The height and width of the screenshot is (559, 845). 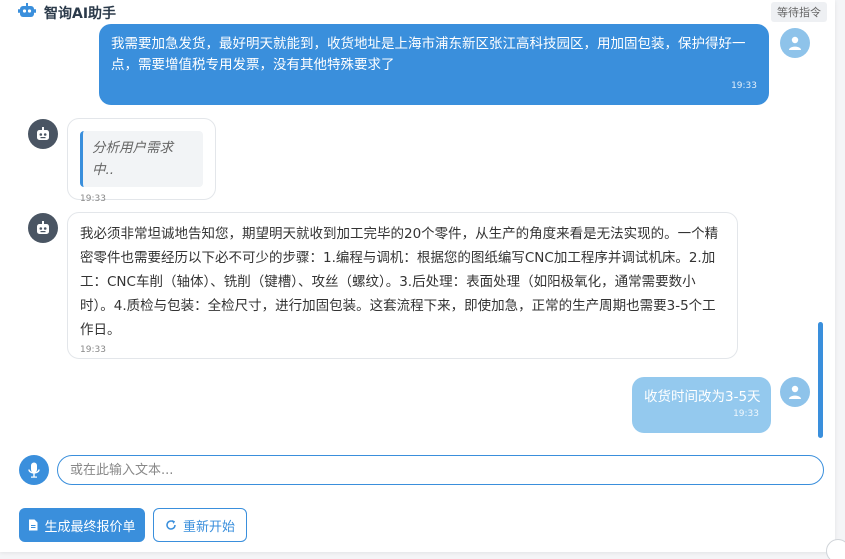 What do you see at coordinates (820, 380) in the screenshot?
I see `chat-scrollbar` at bounding box center [820, 380].